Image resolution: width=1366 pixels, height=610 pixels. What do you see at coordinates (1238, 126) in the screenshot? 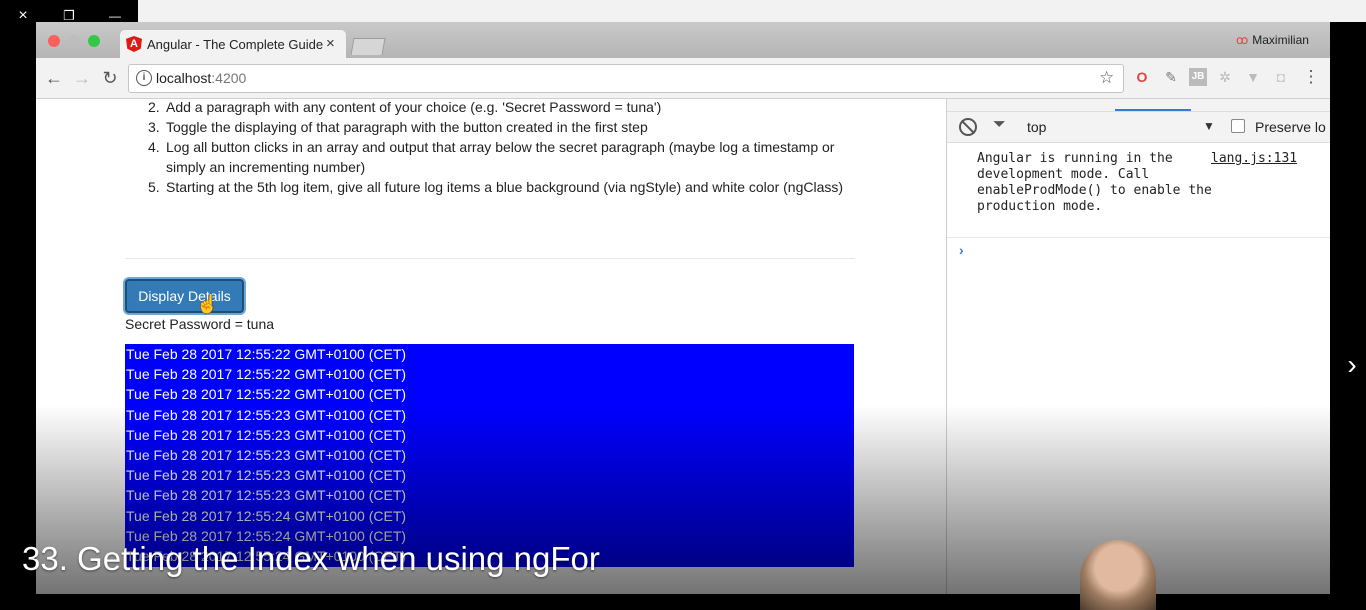
I see `preserve-log-checkbox` at bounding box center [1238, 126].